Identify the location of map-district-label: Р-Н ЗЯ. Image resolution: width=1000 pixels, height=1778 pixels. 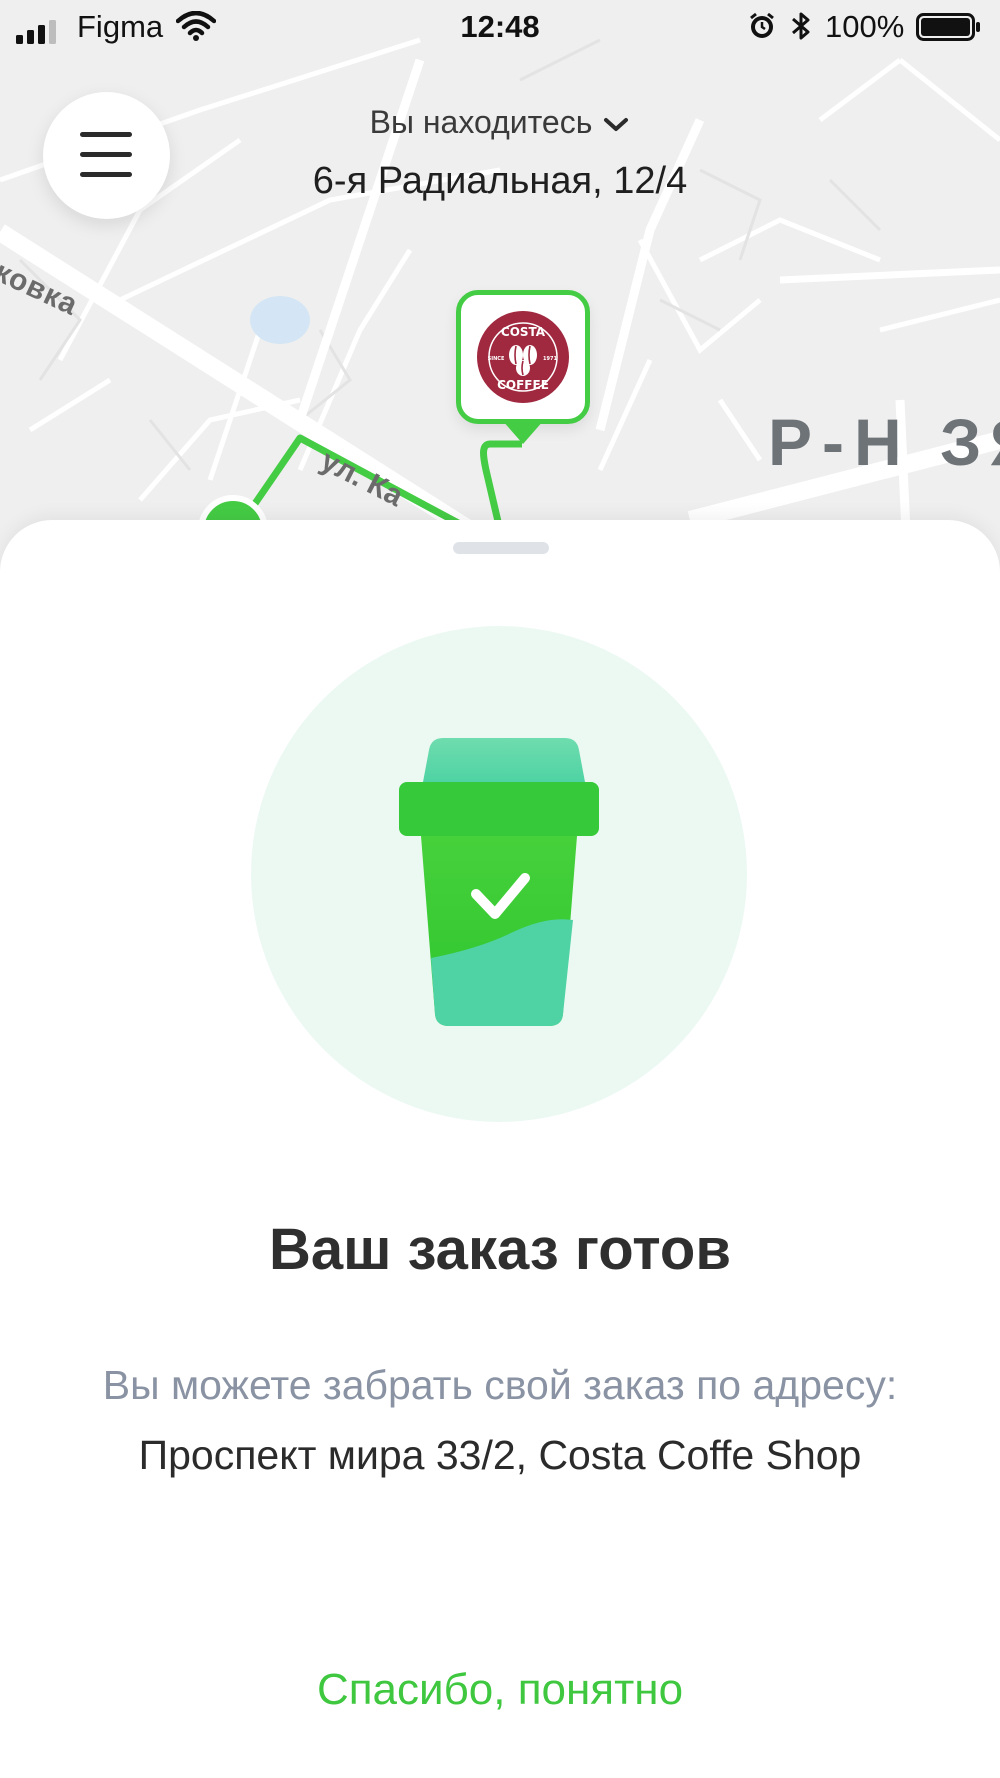
(884, 442).